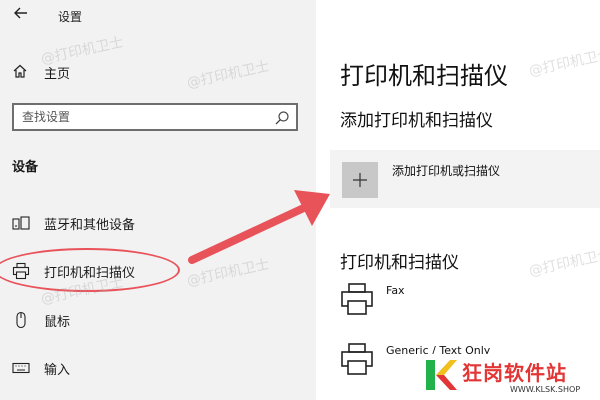 This screenshot has height=400, width=600. I want to click on keyboard-icon, so click(21, 368).